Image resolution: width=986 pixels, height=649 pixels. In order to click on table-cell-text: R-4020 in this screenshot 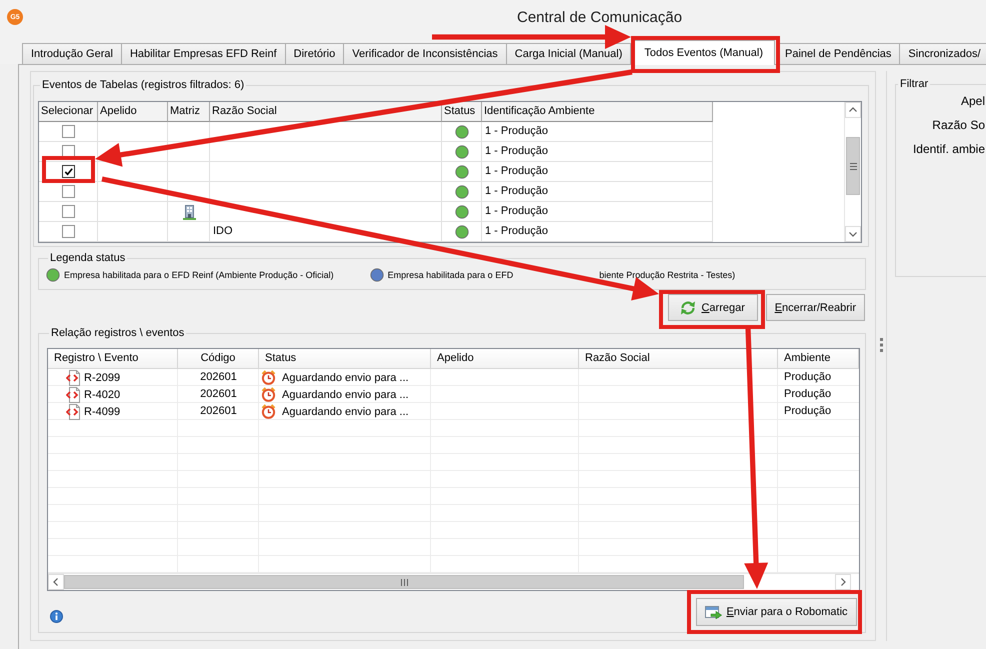, I will do `click(102, 395)`.